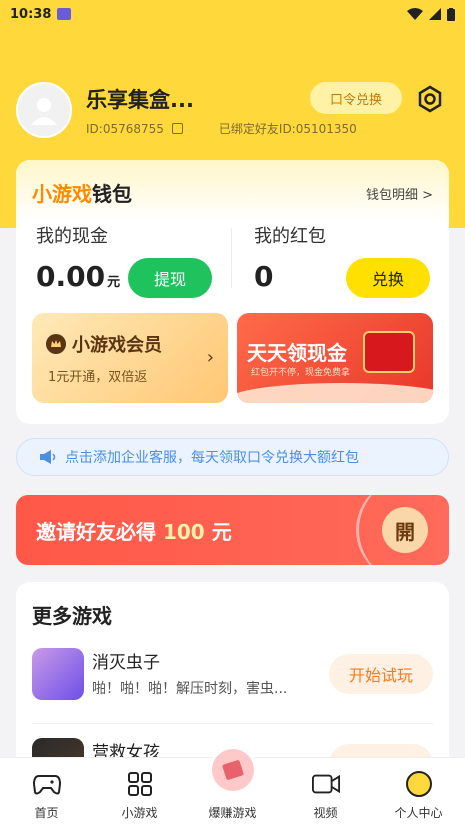 The width and height of the screenshot is (465, 827). I want to click on invite-text-suffix: 元, so click(221, 532).